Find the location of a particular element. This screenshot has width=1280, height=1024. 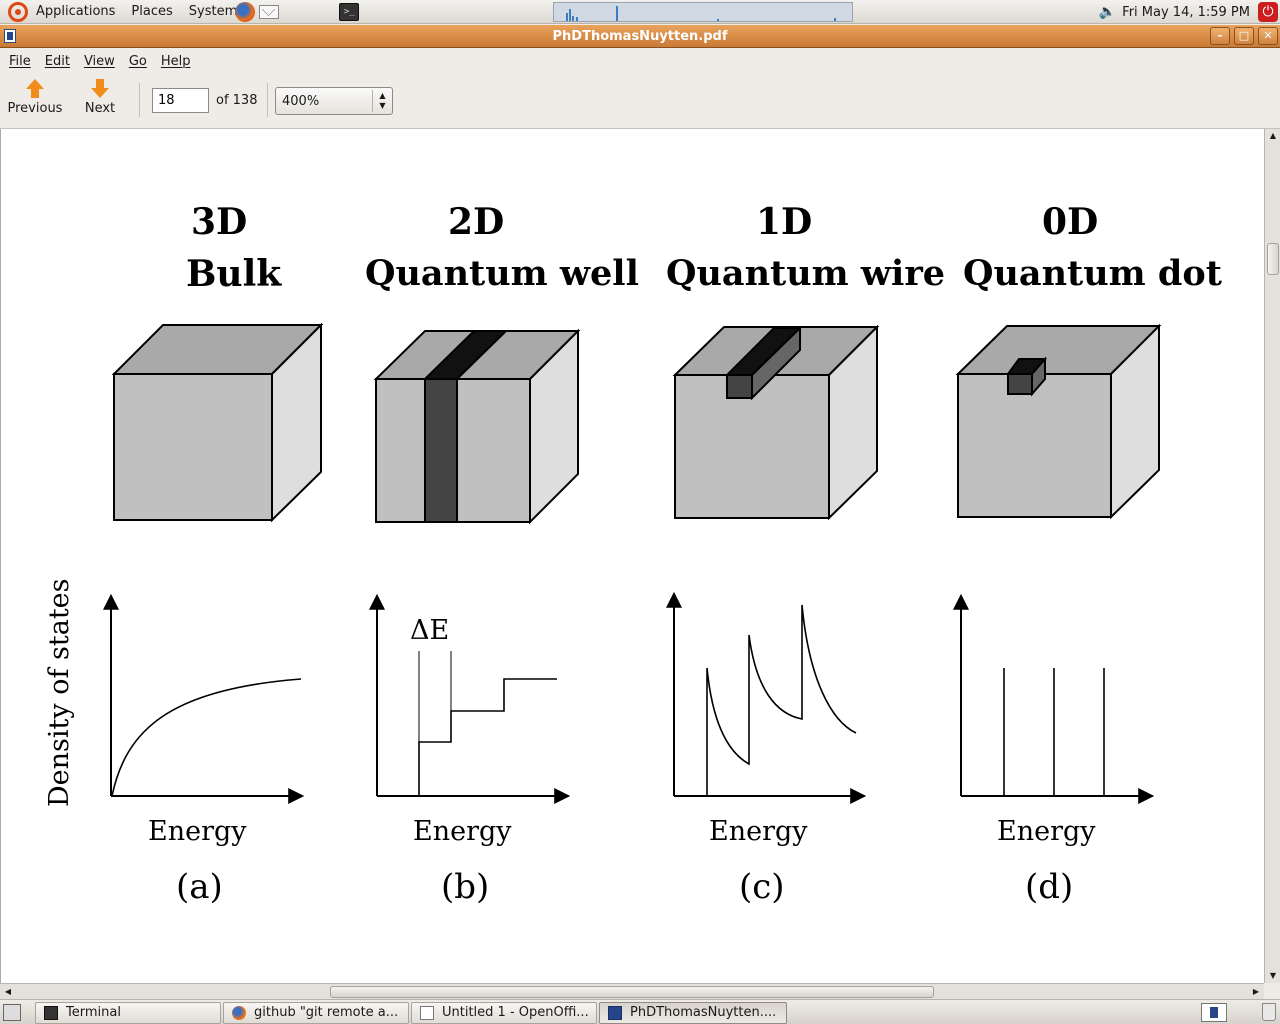

graph-b-steps is located at coordinates (487, 737).